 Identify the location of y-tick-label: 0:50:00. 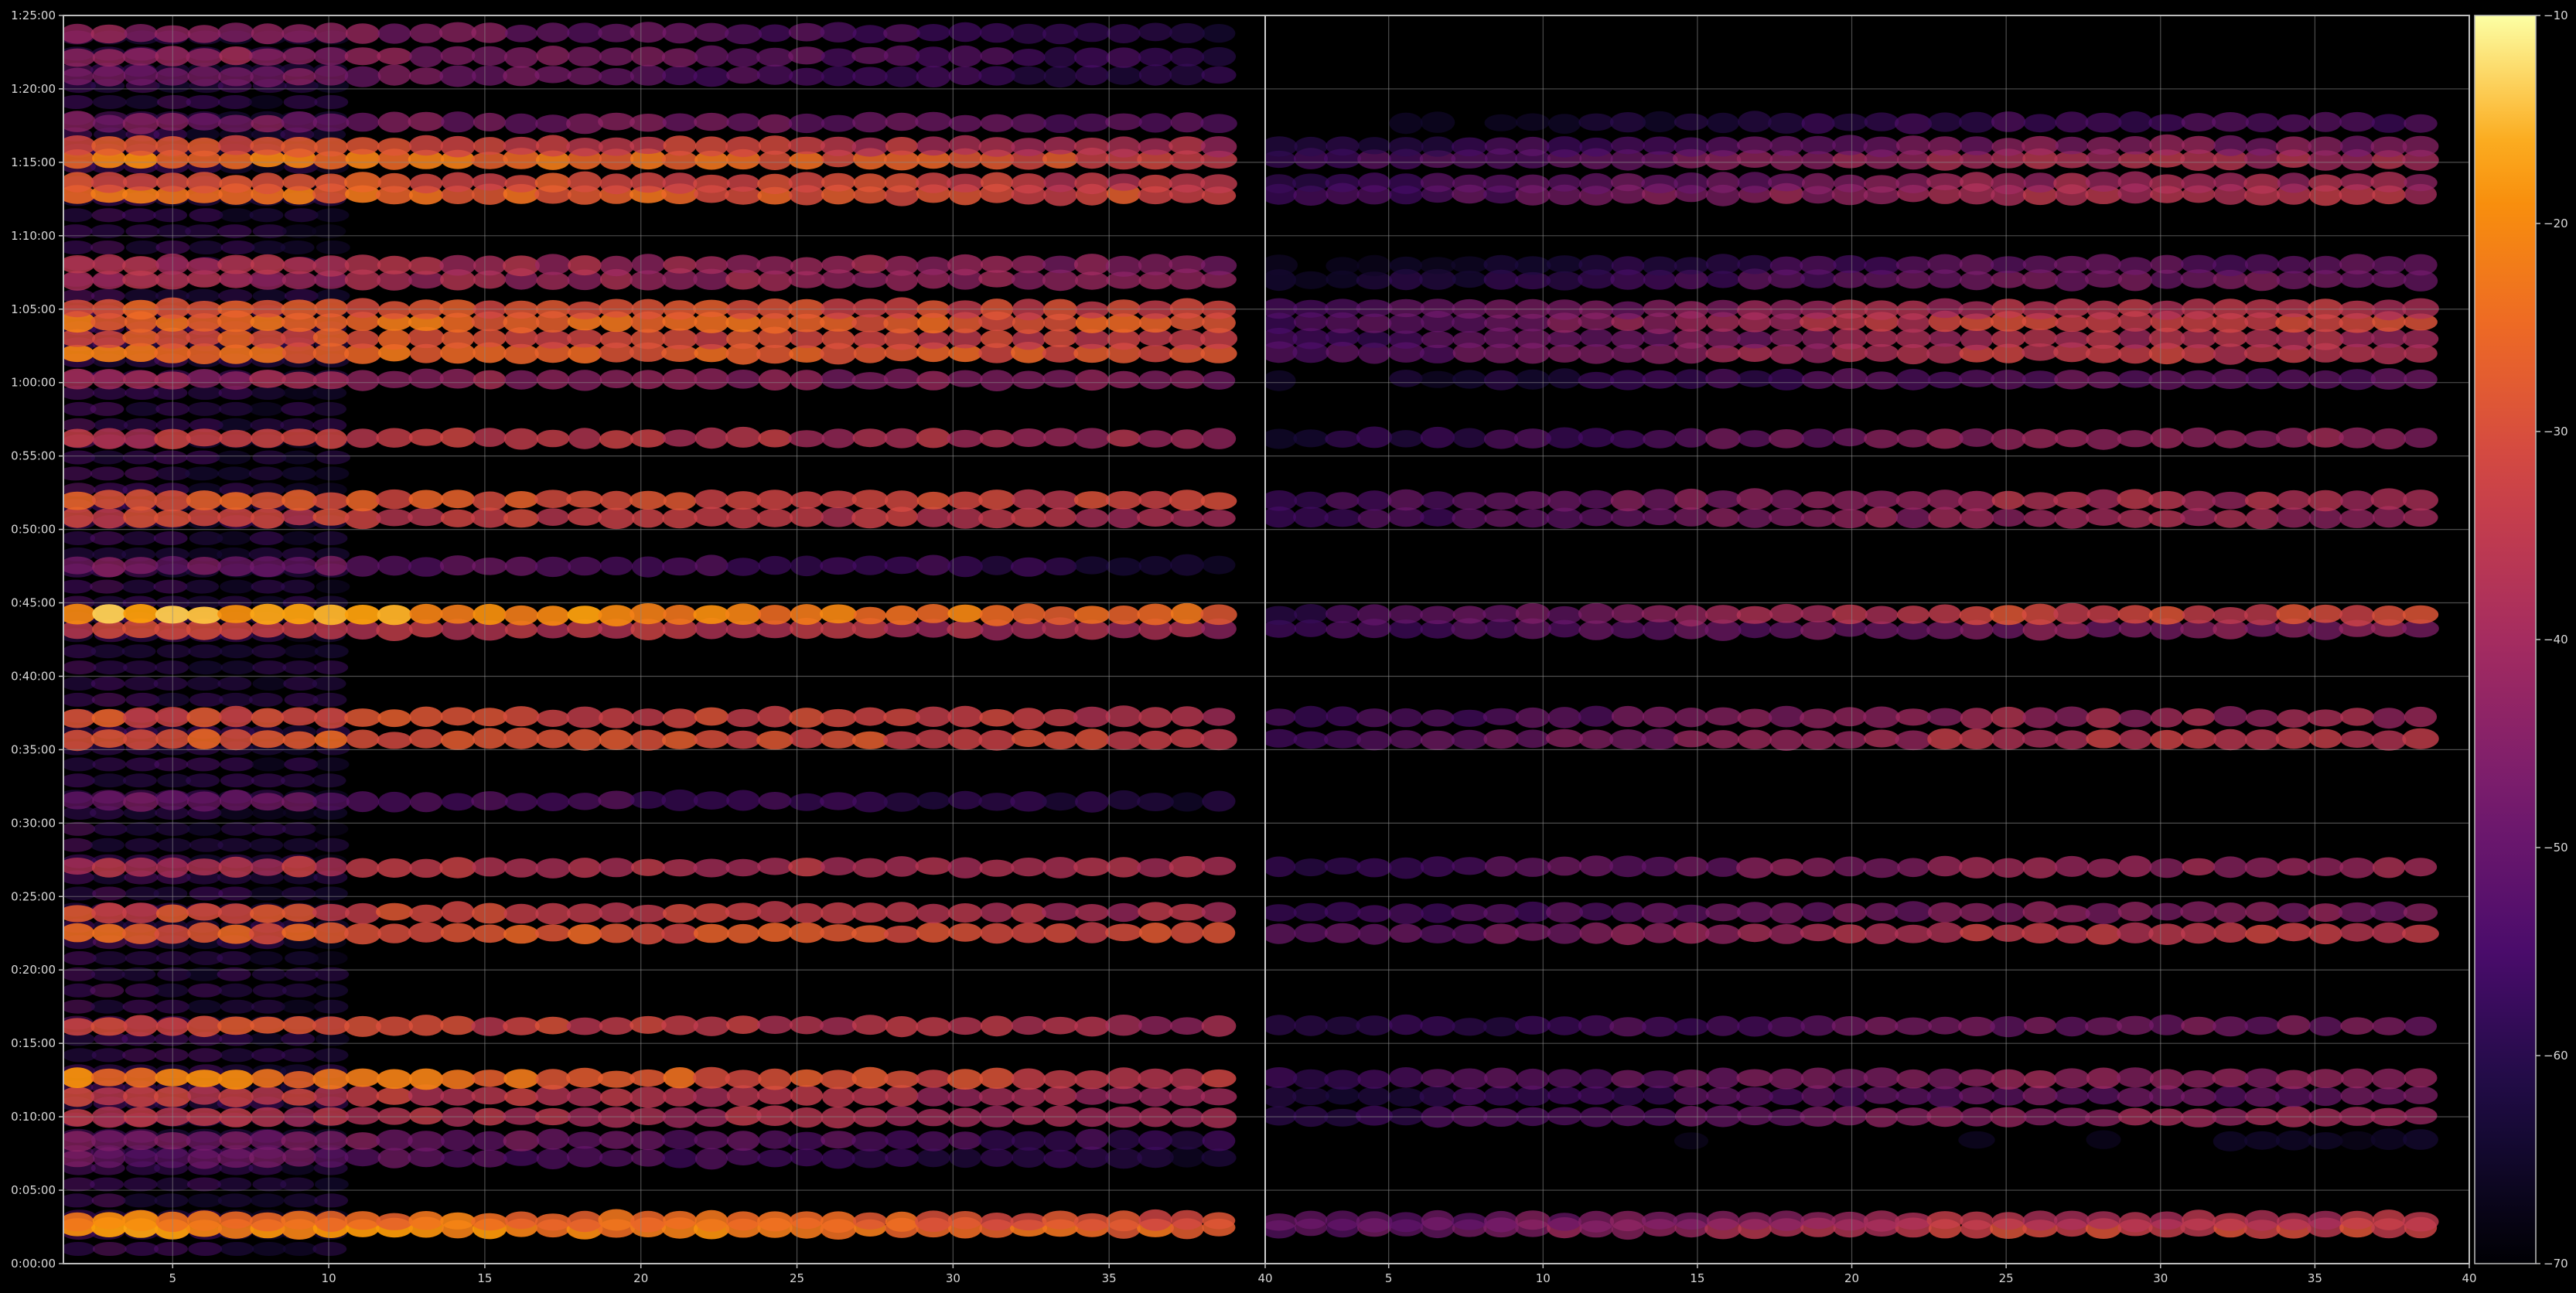
(33, 530).